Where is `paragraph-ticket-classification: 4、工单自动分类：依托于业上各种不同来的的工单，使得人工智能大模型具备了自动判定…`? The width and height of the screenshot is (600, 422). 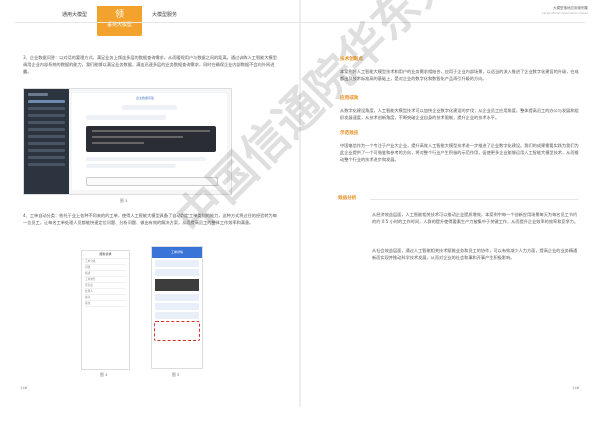 paragraph-ticket-classification: 4、工单自动分类：依托于业上各种不同来的的工单，使得人工智能大模型具备了自动判定… is located at coordinates (150, 219).